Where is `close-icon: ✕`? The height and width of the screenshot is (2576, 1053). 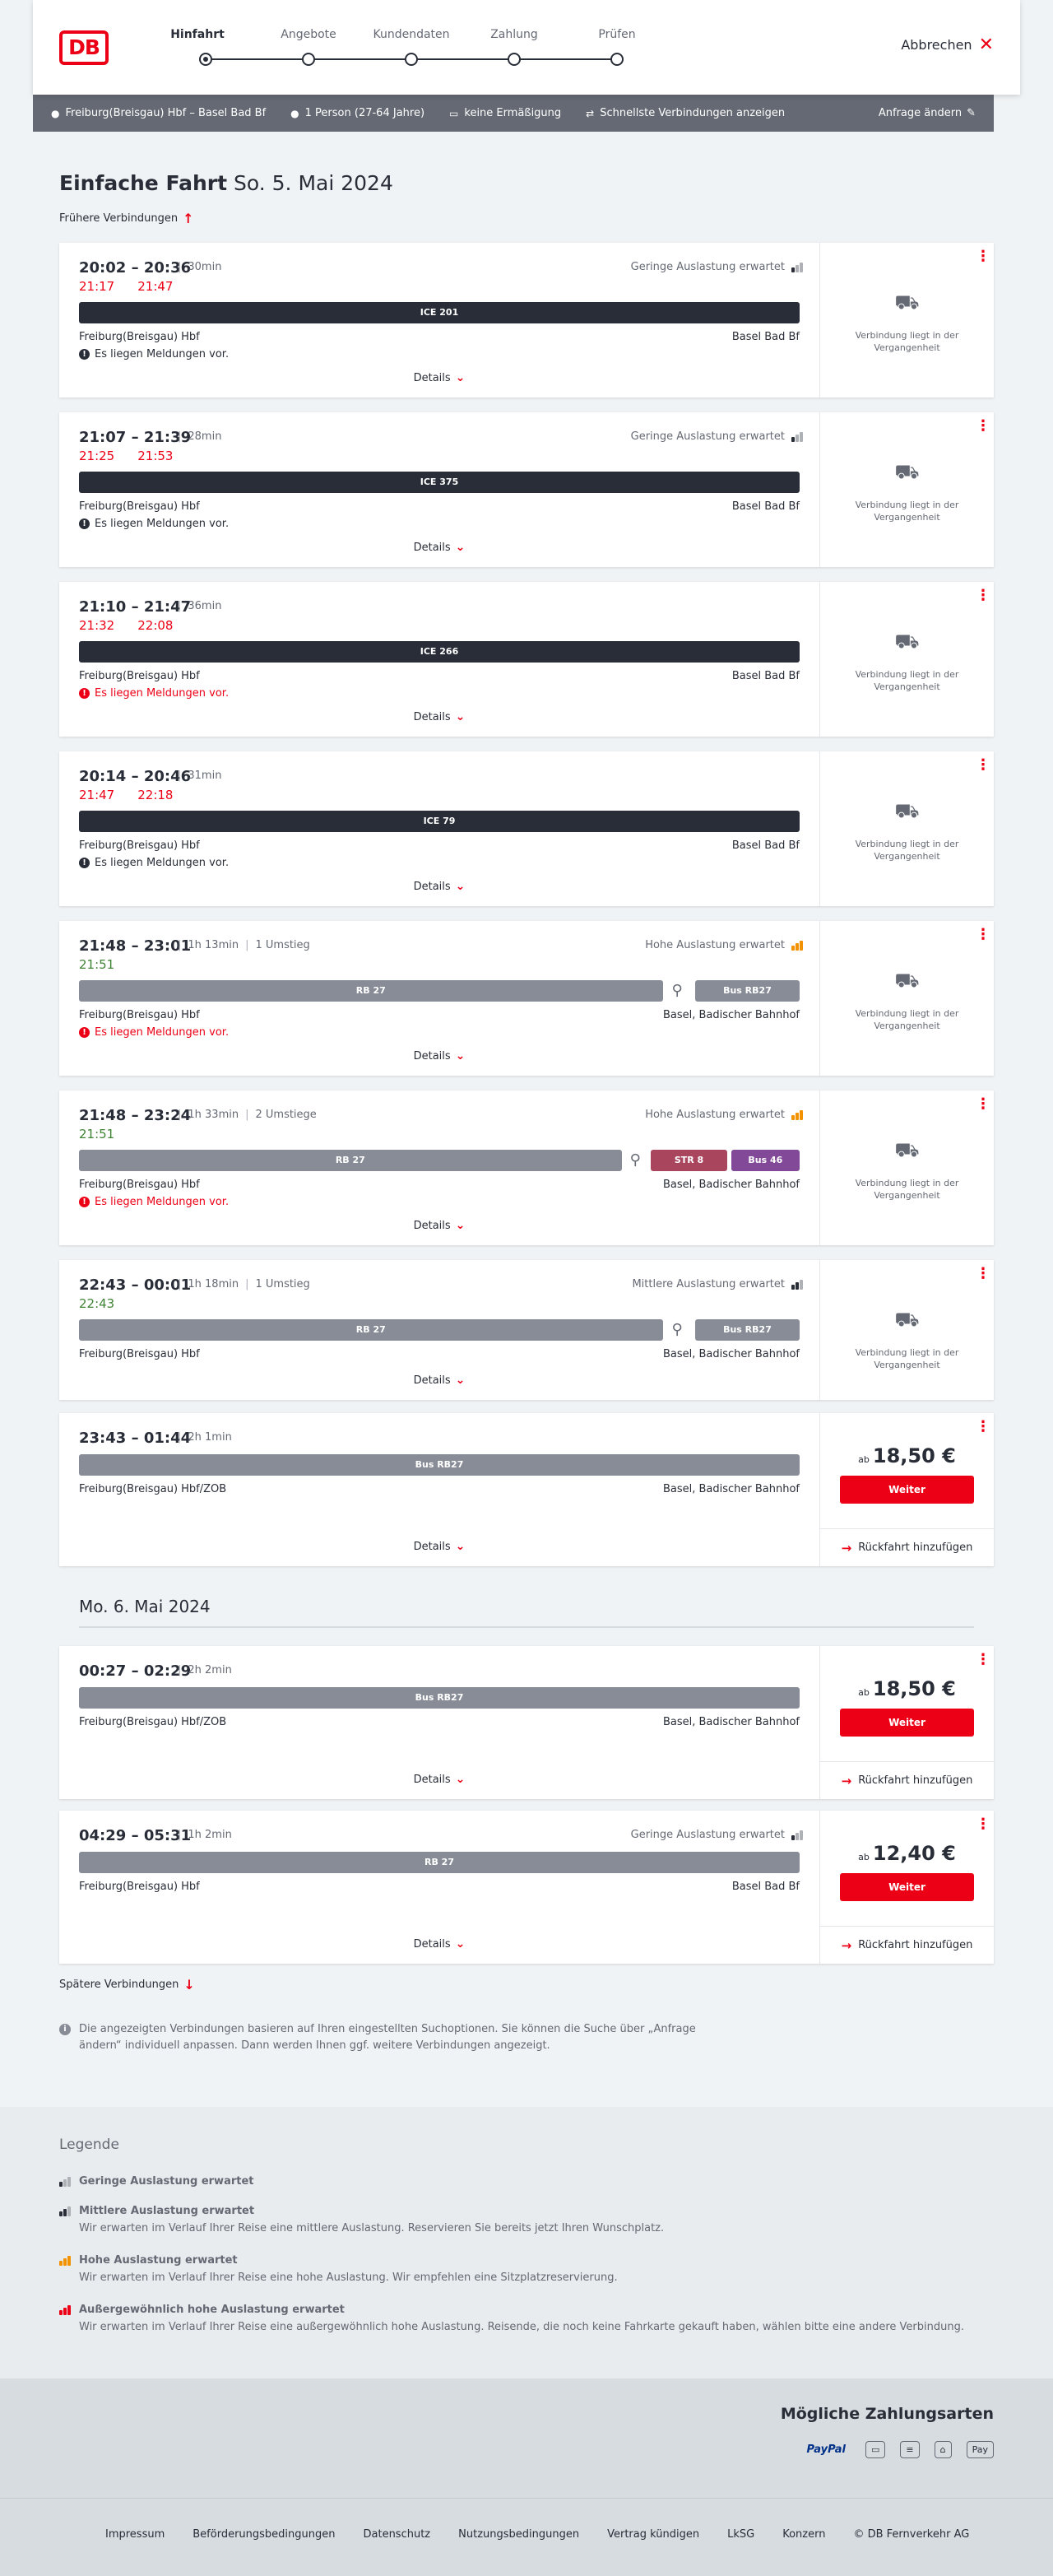
close-icon: ✕ is located at coordinates (986, 44).